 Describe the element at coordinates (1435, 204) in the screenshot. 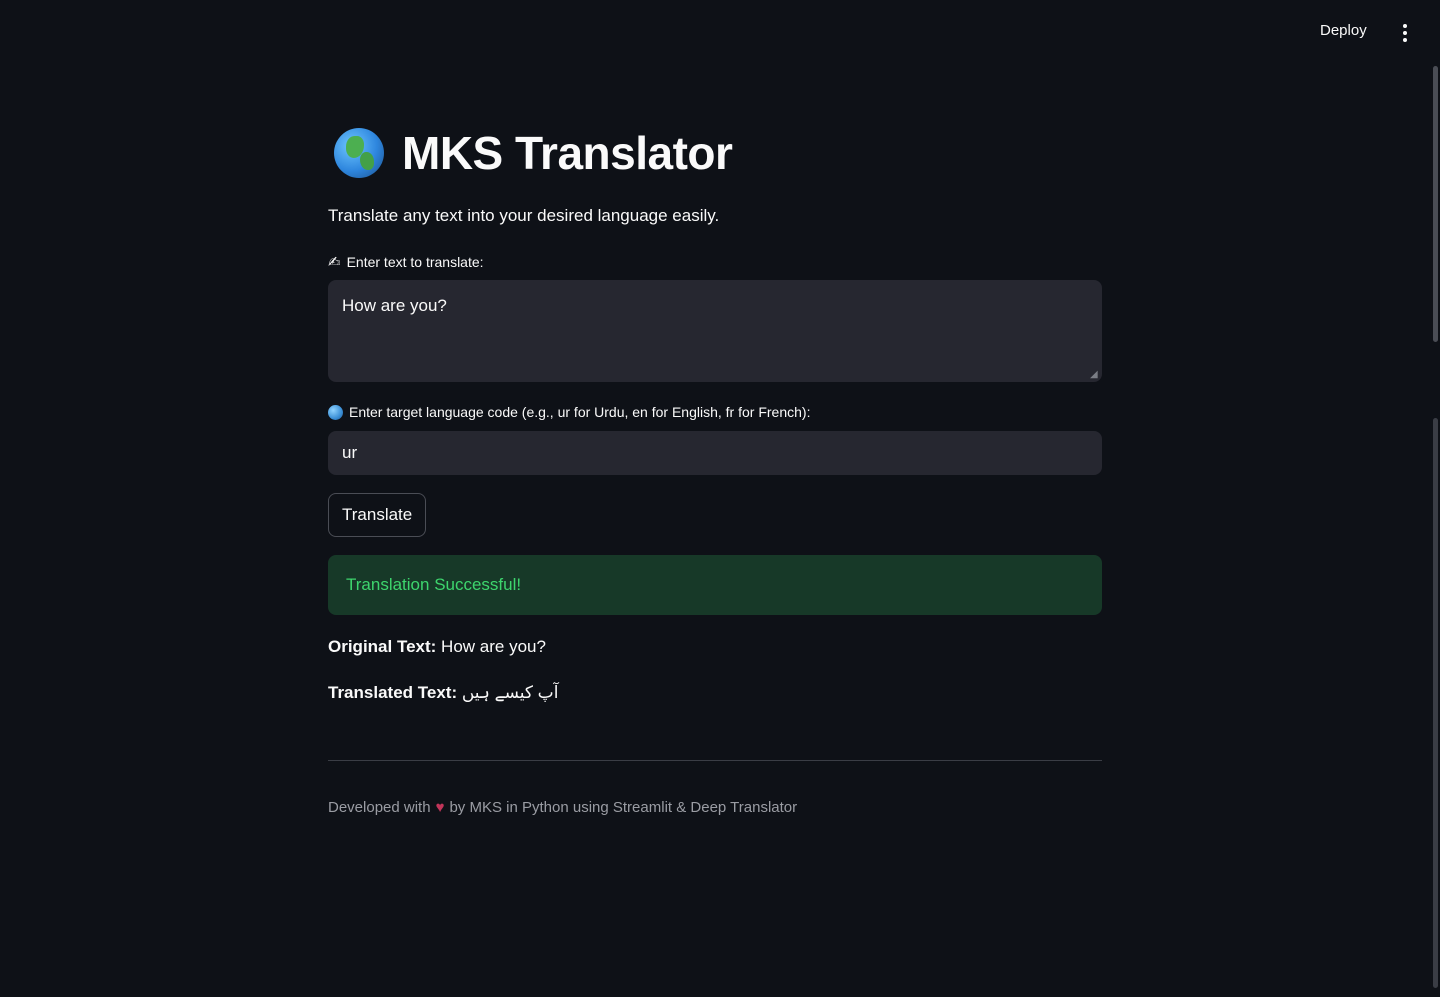

I see `scrollbar-thumb` at that location.